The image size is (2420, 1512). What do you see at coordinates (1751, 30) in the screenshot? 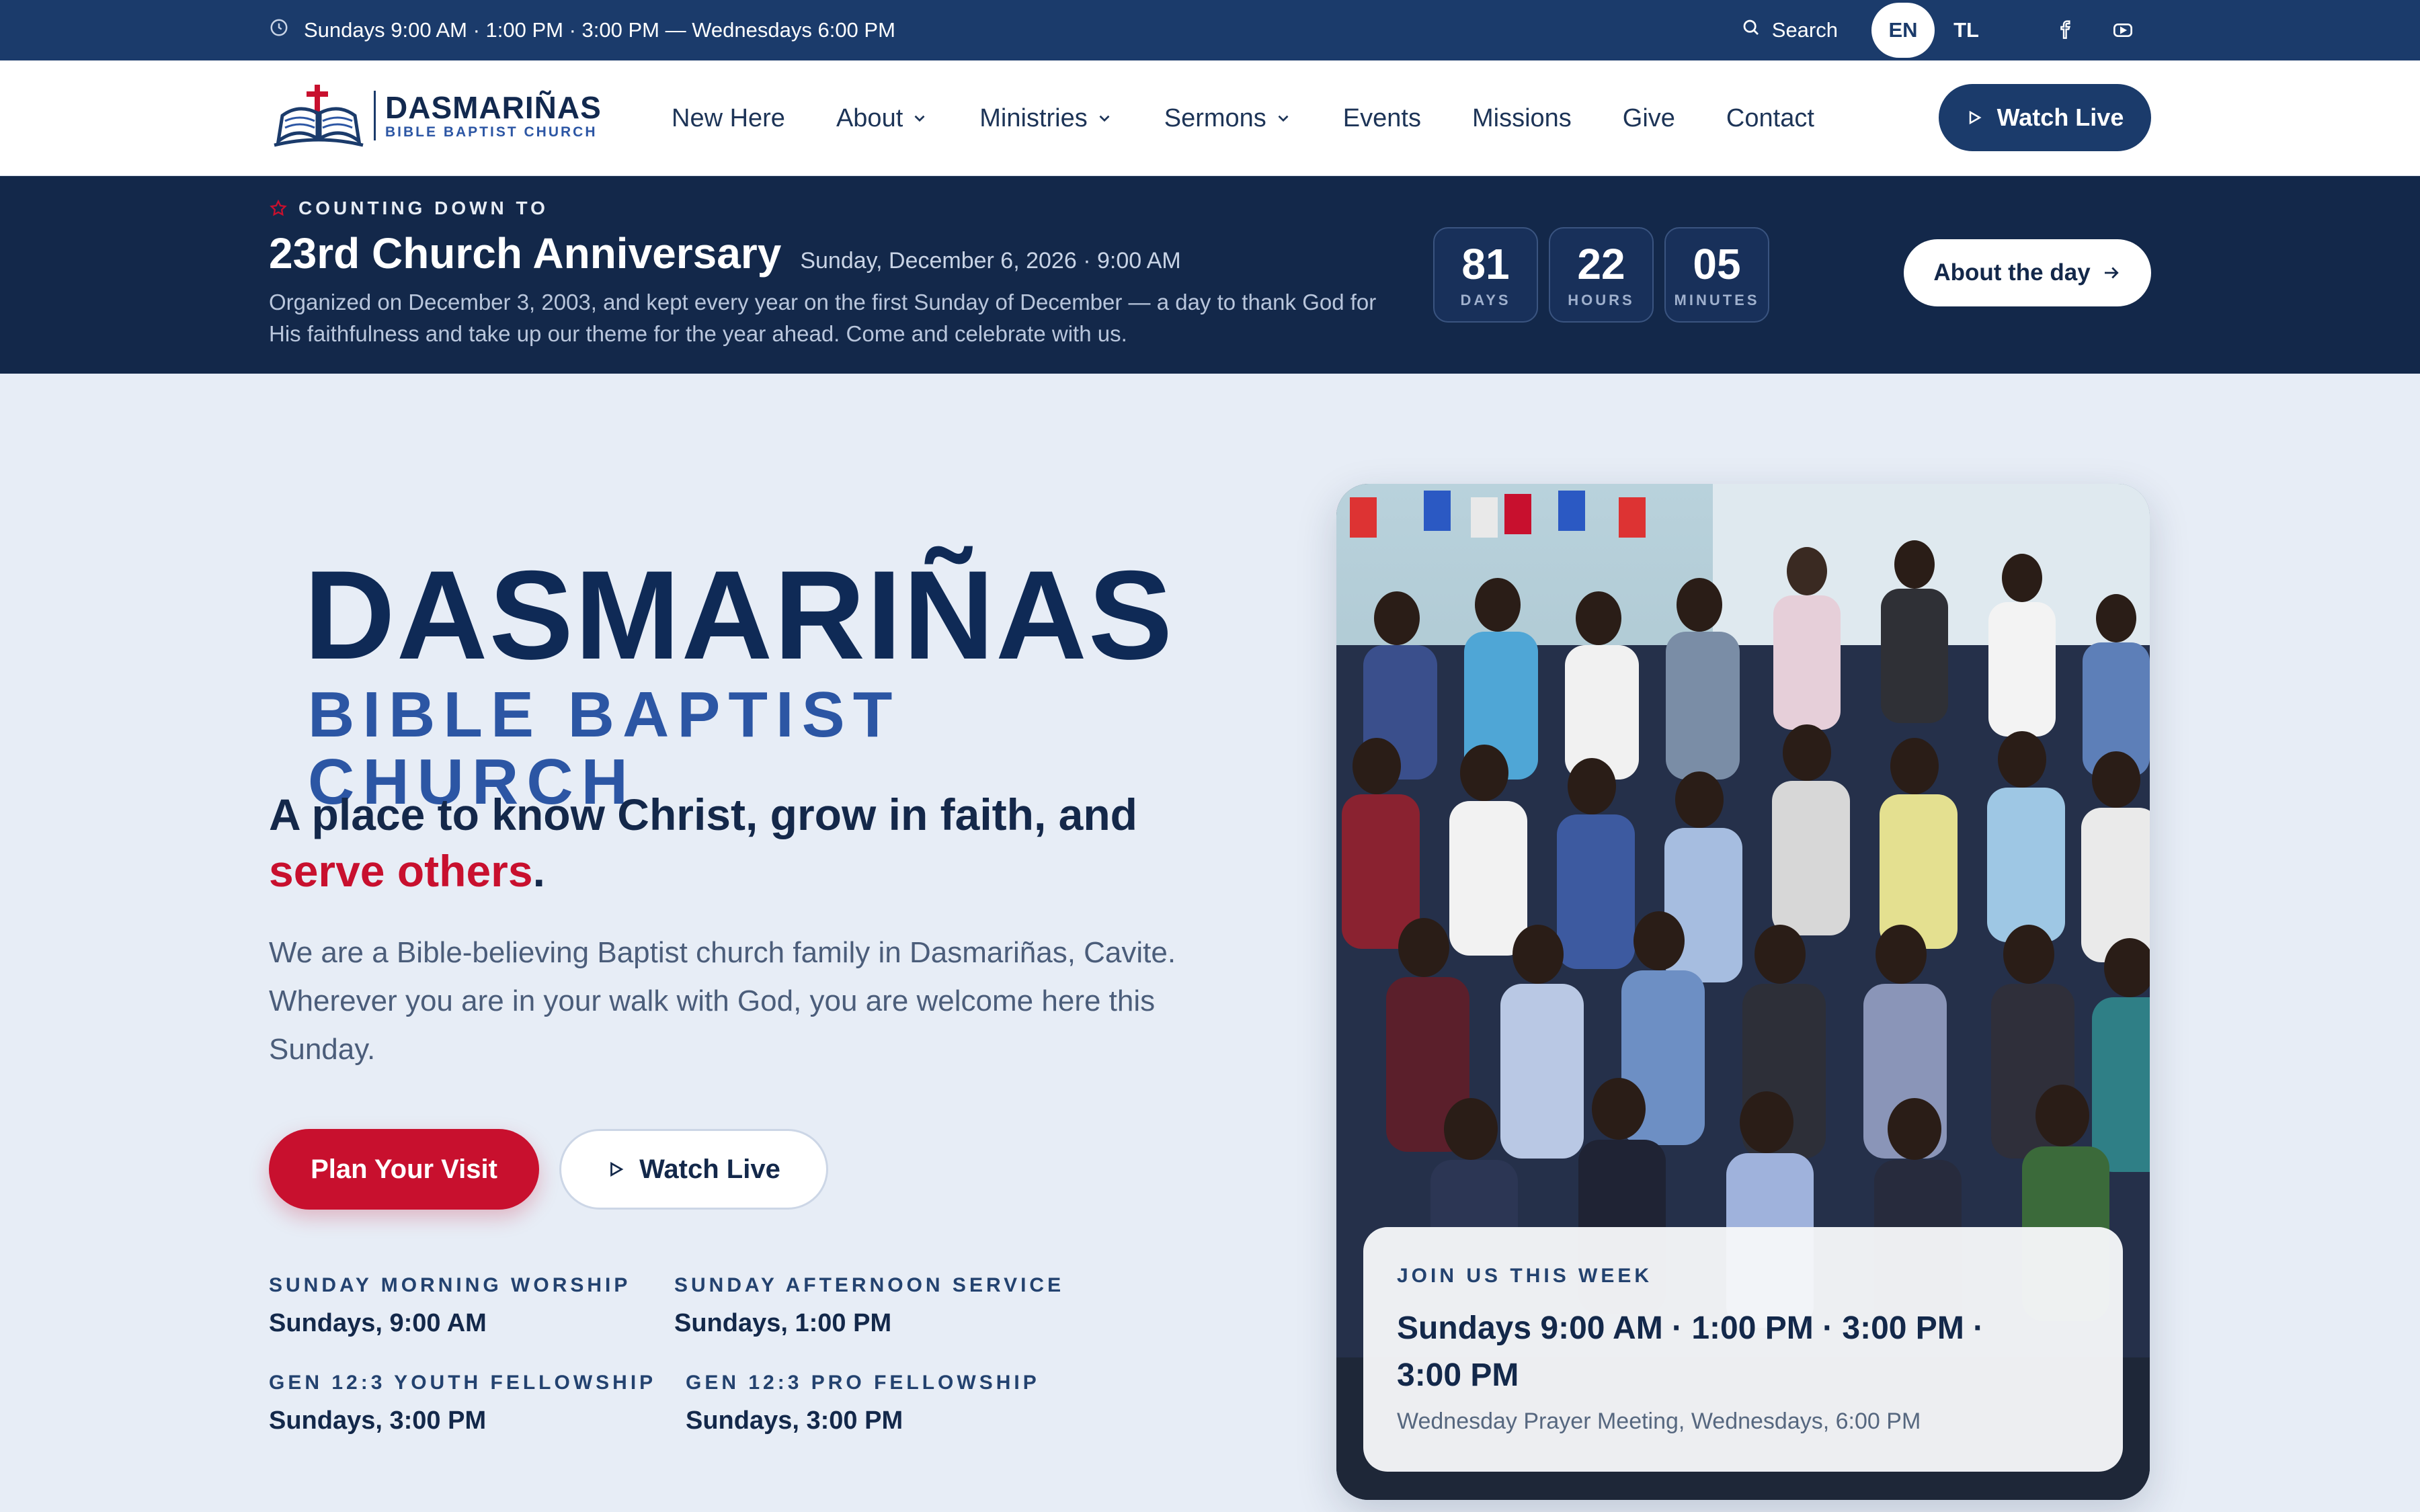
I see `search-icon` at bounding box center [1751, 30].